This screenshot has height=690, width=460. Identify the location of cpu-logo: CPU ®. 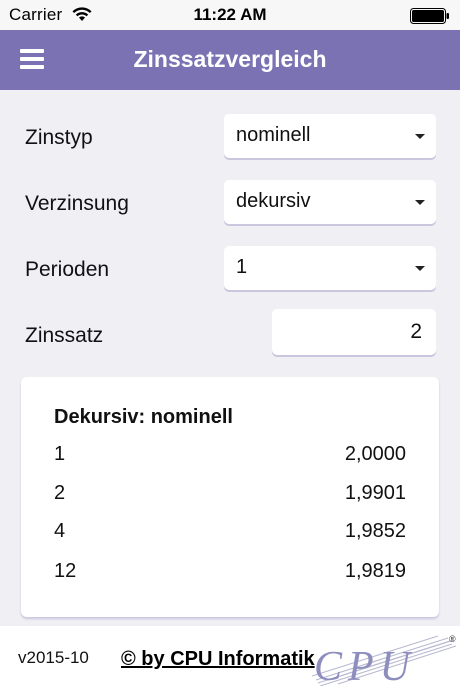
(384, 660).